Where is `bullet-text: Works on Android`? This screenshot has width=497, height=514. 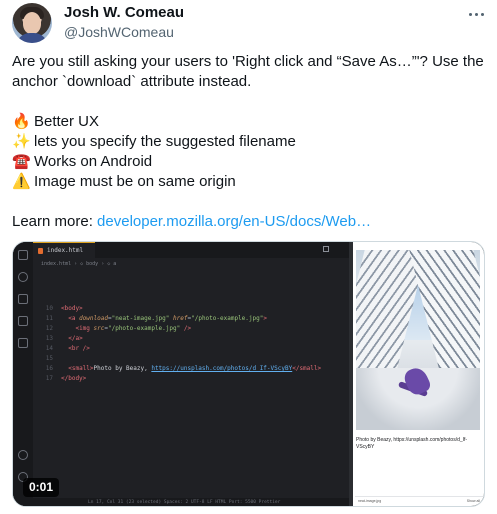 bullet-text: Works on Android is located at coordinates (93, 161).